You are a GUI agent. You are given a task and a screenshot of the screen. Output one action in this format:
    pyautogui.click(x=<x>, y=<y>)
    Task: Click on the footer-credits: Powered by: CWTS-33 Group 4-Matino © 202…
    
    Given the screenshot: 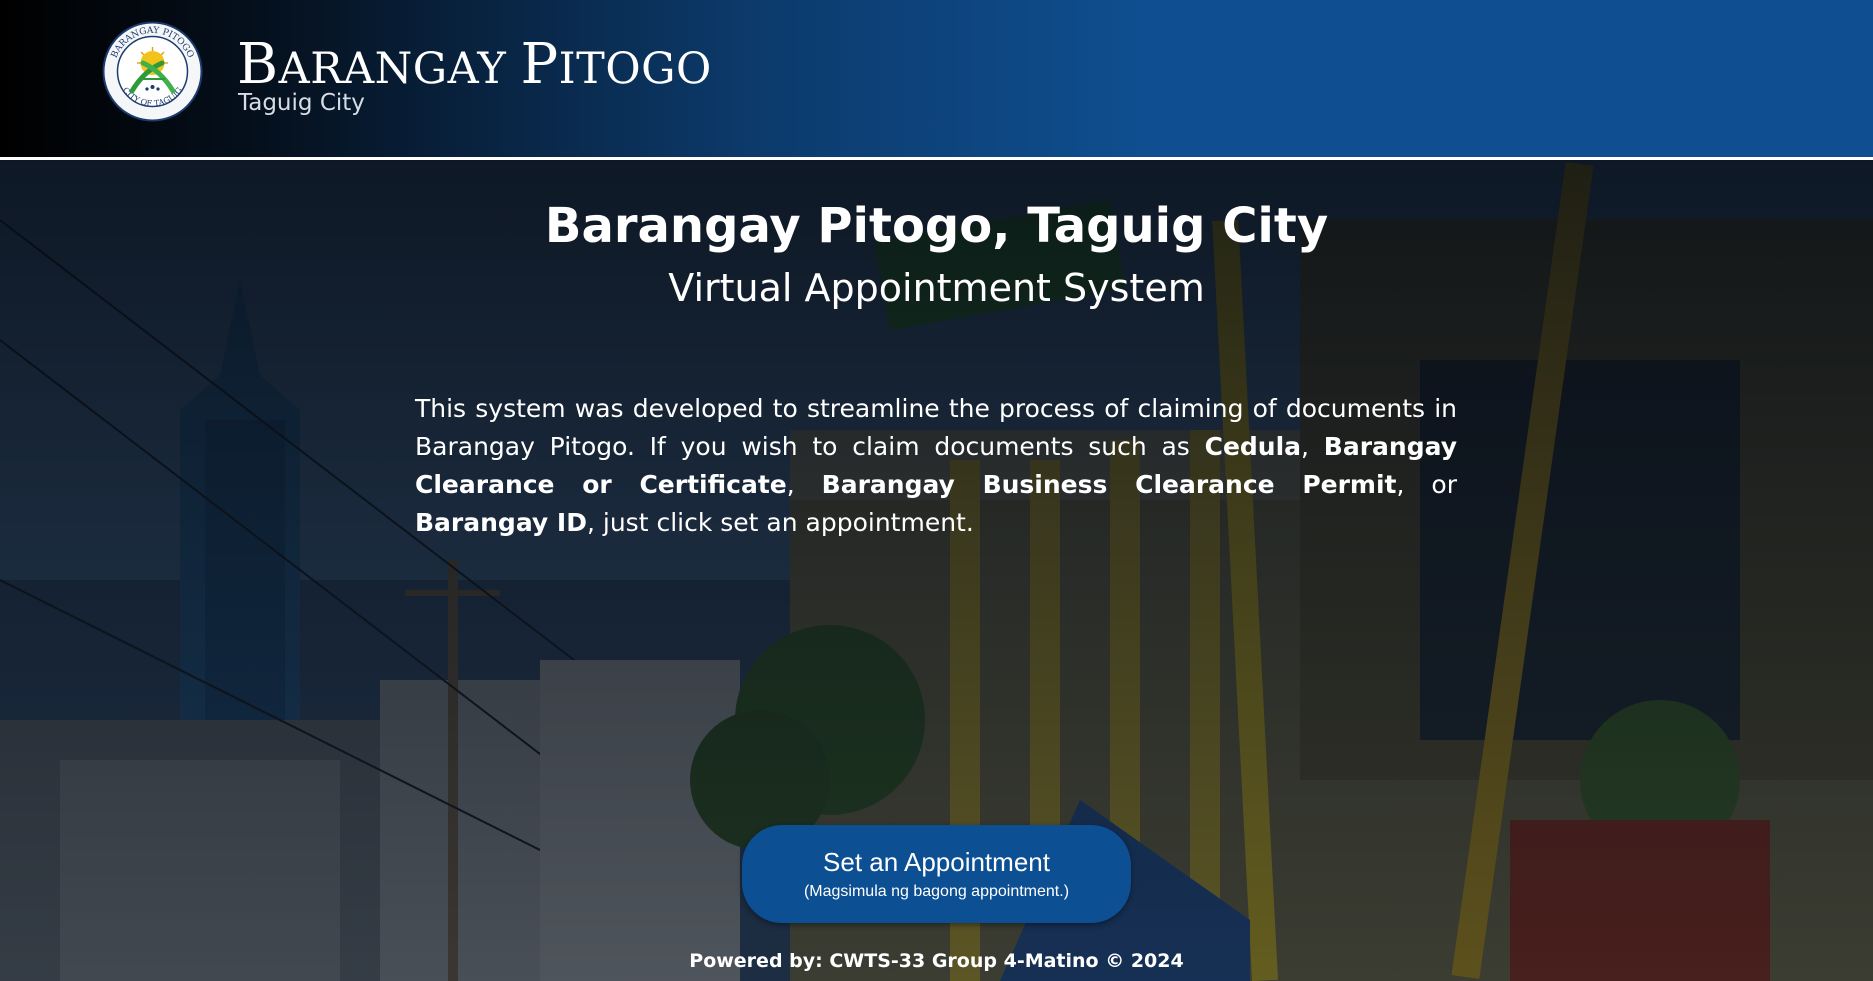 What is the action you would take?
    pyautogui.click(x=936, y=961)
    